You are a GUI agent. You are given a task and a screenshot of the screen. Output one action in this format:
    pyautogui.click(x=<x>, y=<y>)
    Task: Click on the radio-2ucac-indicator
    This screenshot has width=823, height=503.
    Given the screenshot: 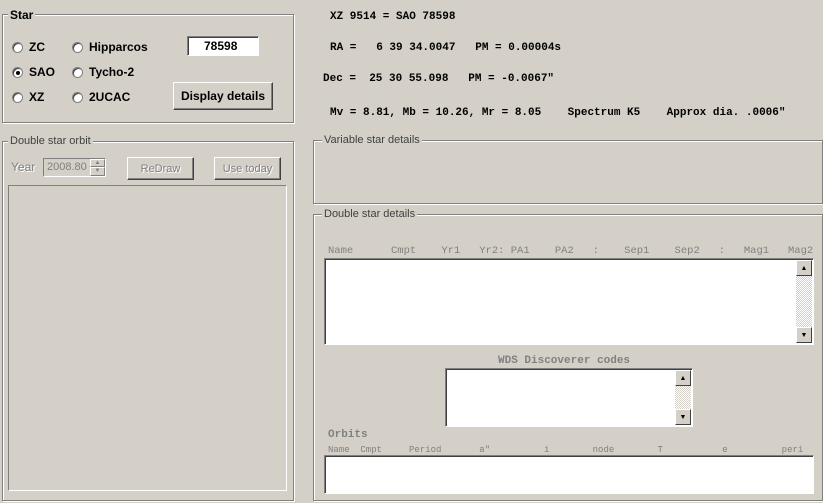 What is the action you would take?
    pyautogui.click(x=77, y=97)
    